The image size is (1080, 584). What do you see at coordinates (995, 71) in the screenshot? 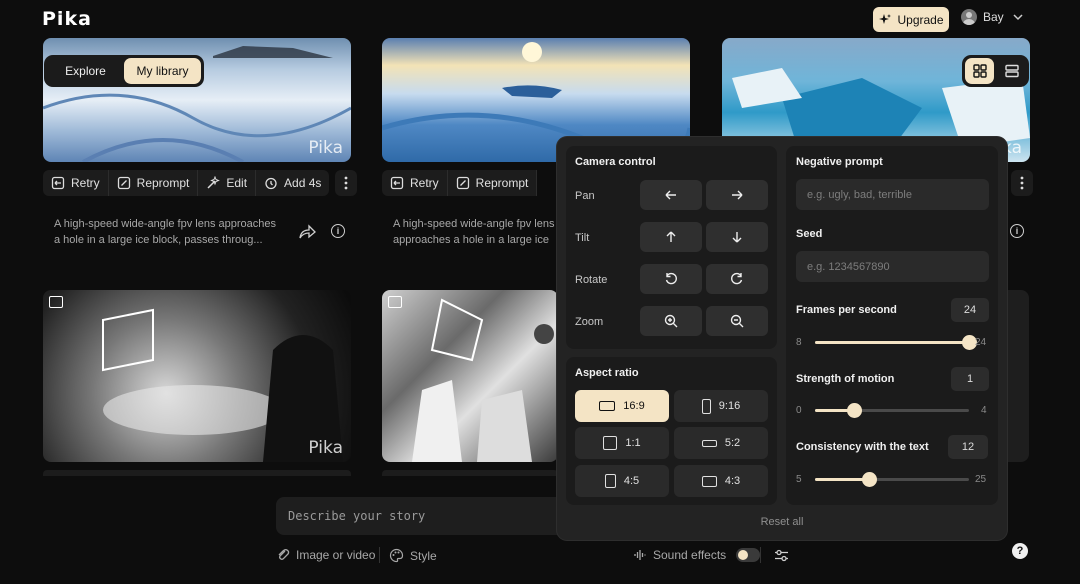
I see `view-toggle` at bounding box center [995, 71].